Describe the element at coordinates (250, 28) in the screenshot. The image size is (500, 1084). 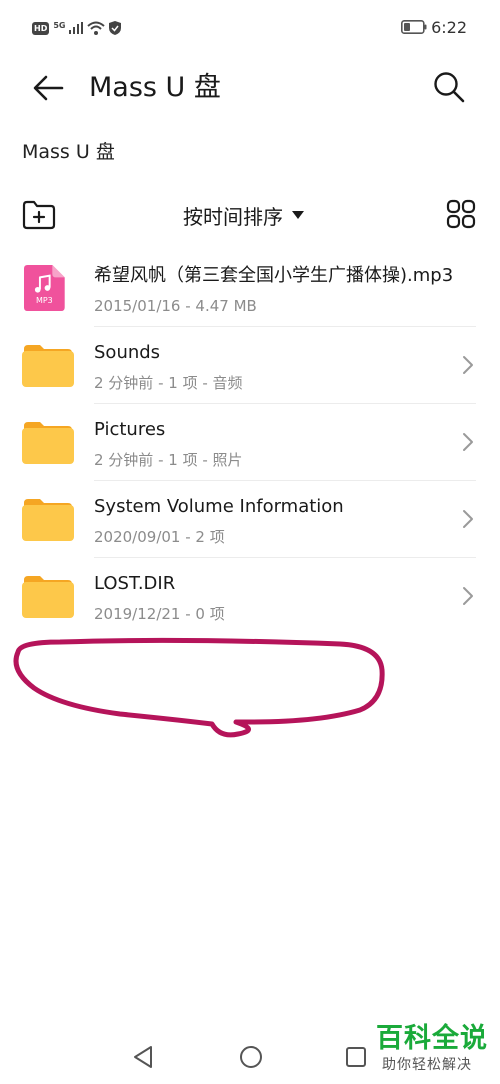
I see `status-bar: HD 5G 6:22` at that location.